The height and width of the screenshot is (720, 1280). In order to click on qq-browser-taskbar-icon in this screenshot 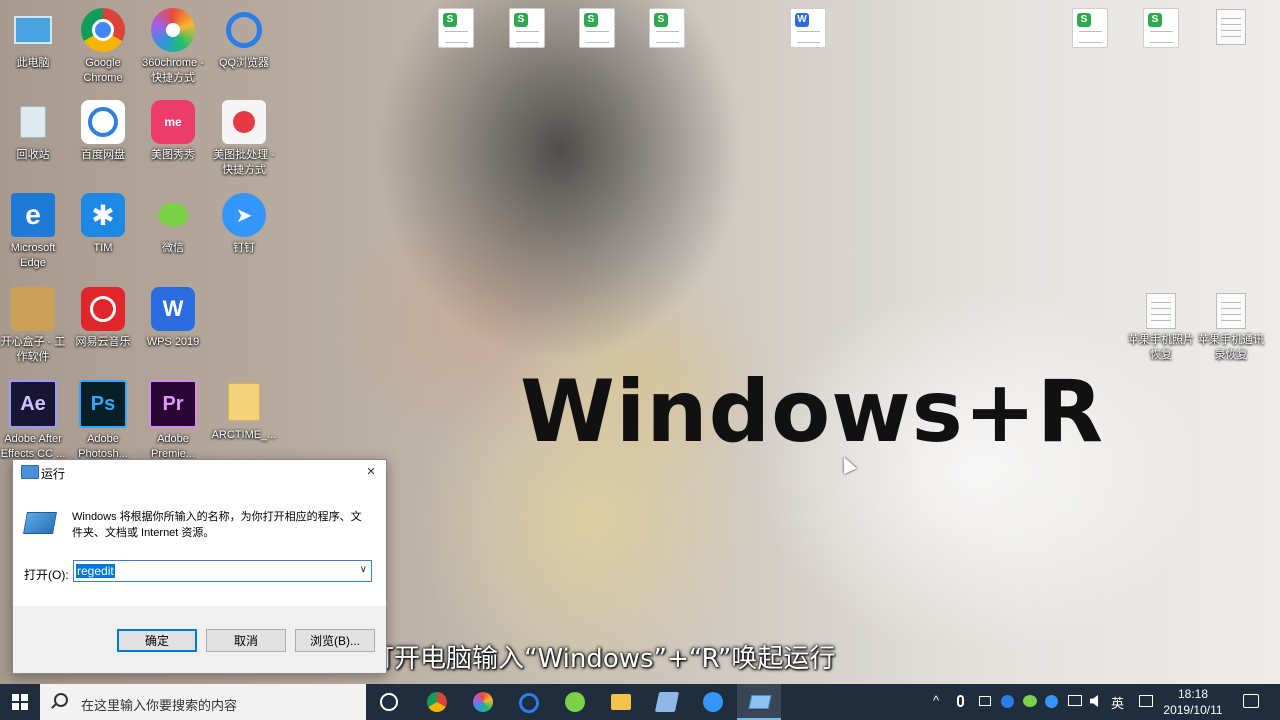, I will do `click(529, 703)`.